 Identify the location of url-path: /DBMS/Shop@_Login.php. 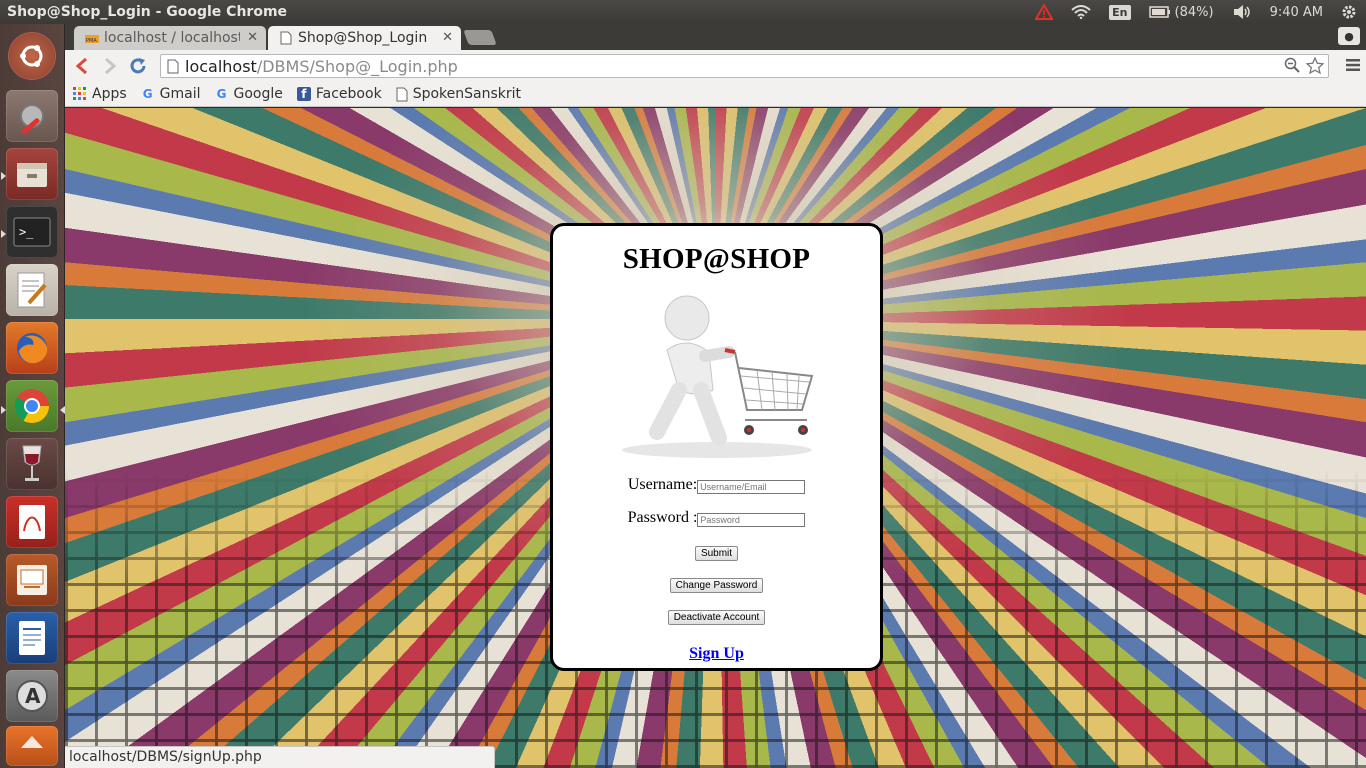
(357, 66).